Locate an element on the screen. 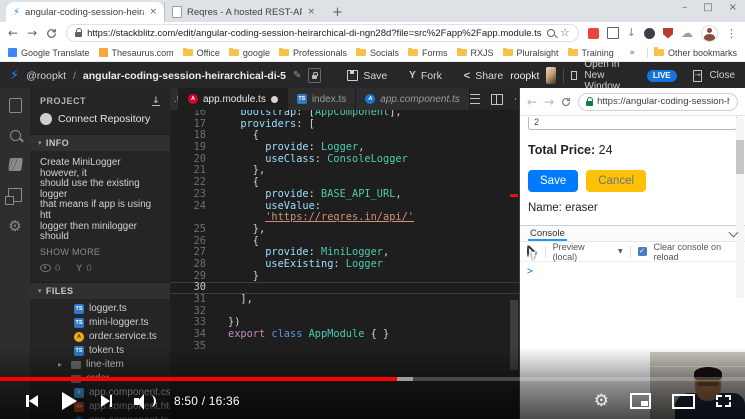 Image resolution: width=745 pixels, height=419 pixels. play-button is located at coordinates (69, 401).